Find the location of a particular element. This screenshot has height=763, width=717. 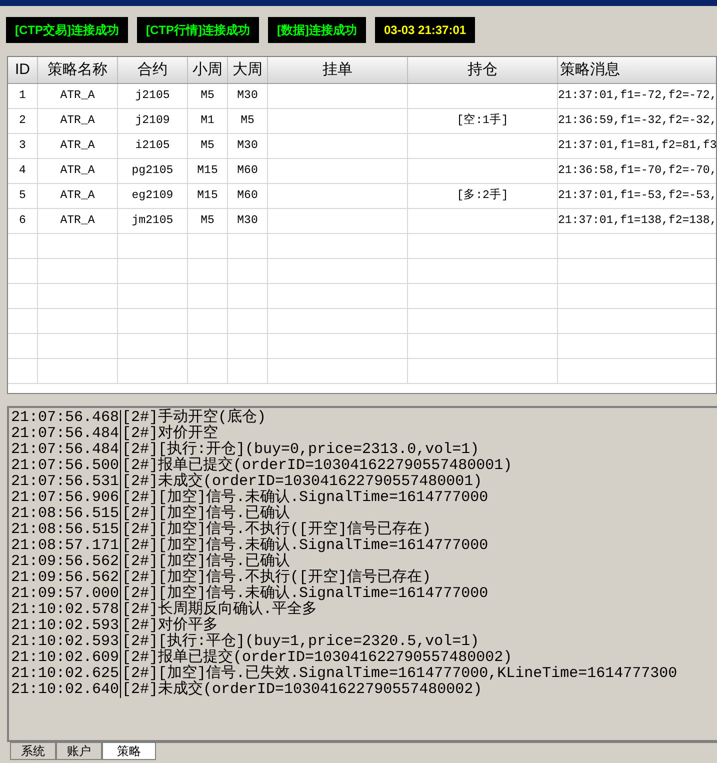

table-cell-text: [空:1手] is located at coordinates (482, 121).